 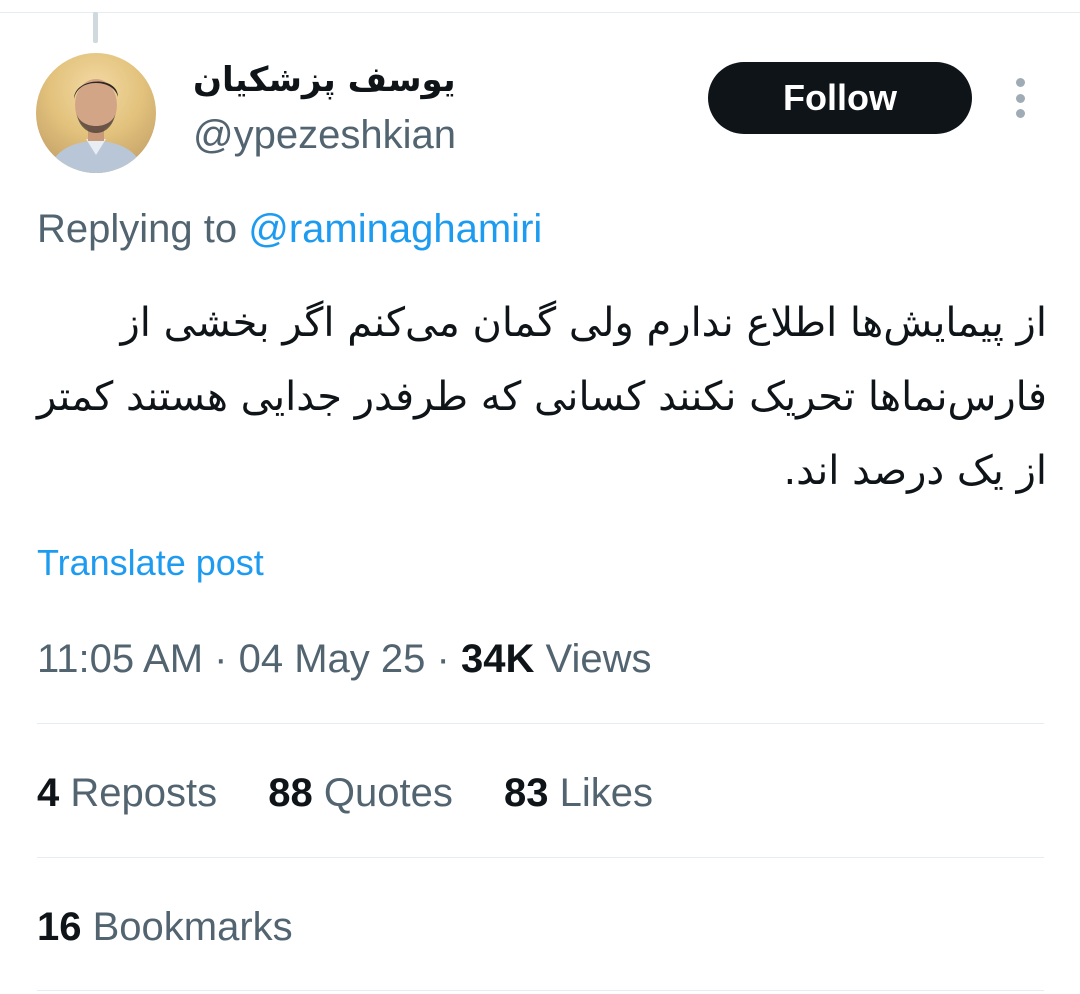 What do you see at coordinates (137, 229) in the screenshot?
I see `replying-to-label: Replying to` at bounding box center [137, 229].